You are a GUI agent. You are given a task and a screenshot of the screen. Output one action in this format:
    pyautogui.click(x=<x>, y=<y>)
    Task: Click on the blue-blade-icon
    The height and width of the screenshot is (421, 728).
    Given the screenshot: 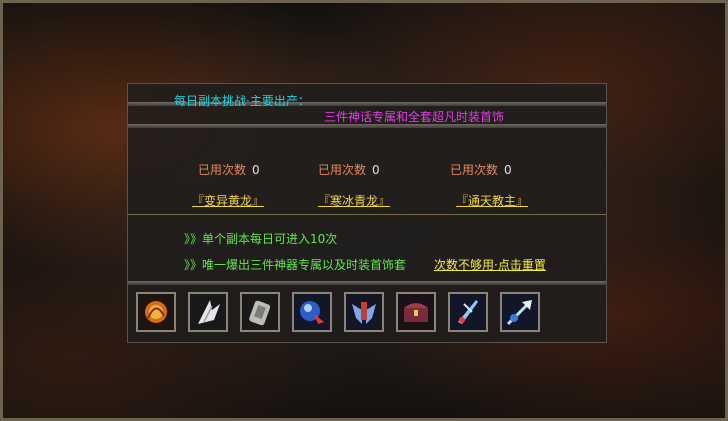 What is the action you would take?
    pyautogui.click(x=468, y=312)
    